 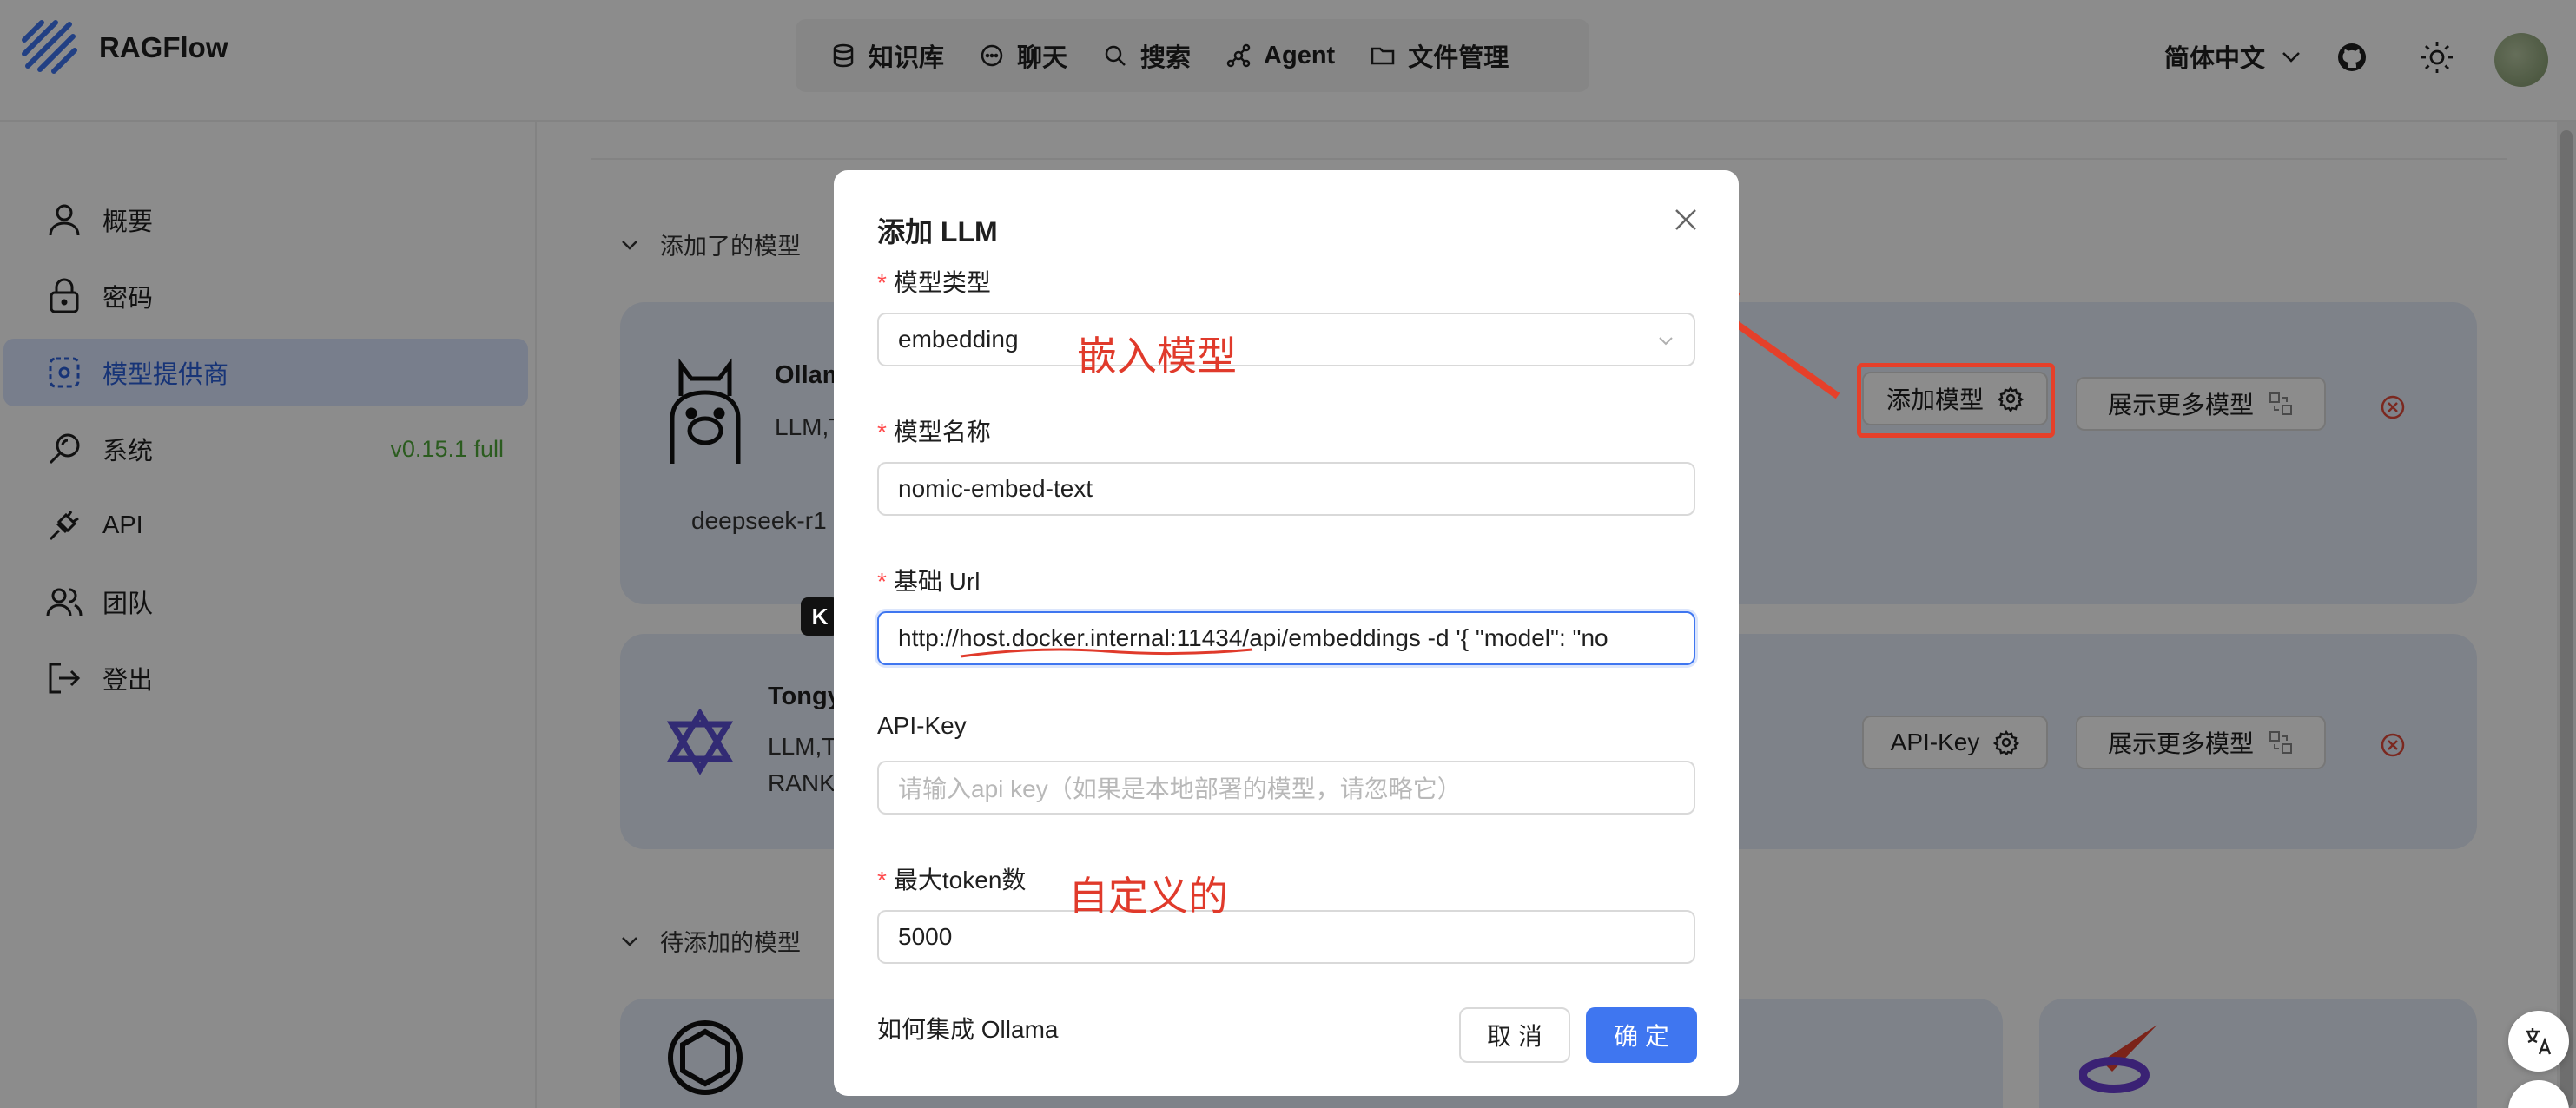 I want to click on model-type-select: embedding, so click(x=1286, y=339).